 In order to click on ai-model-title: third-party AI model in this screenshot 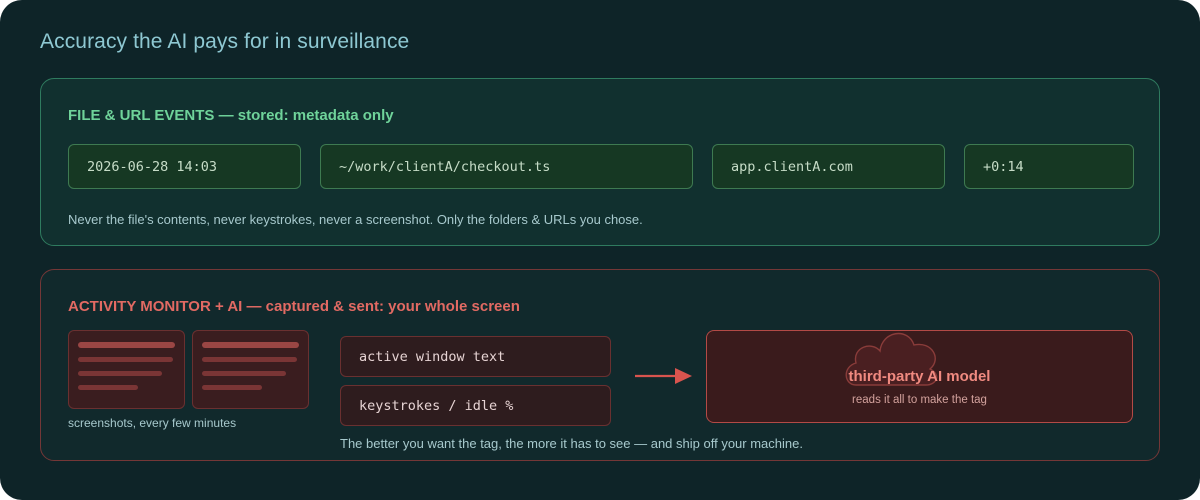, I will do `click(919, 376)`.